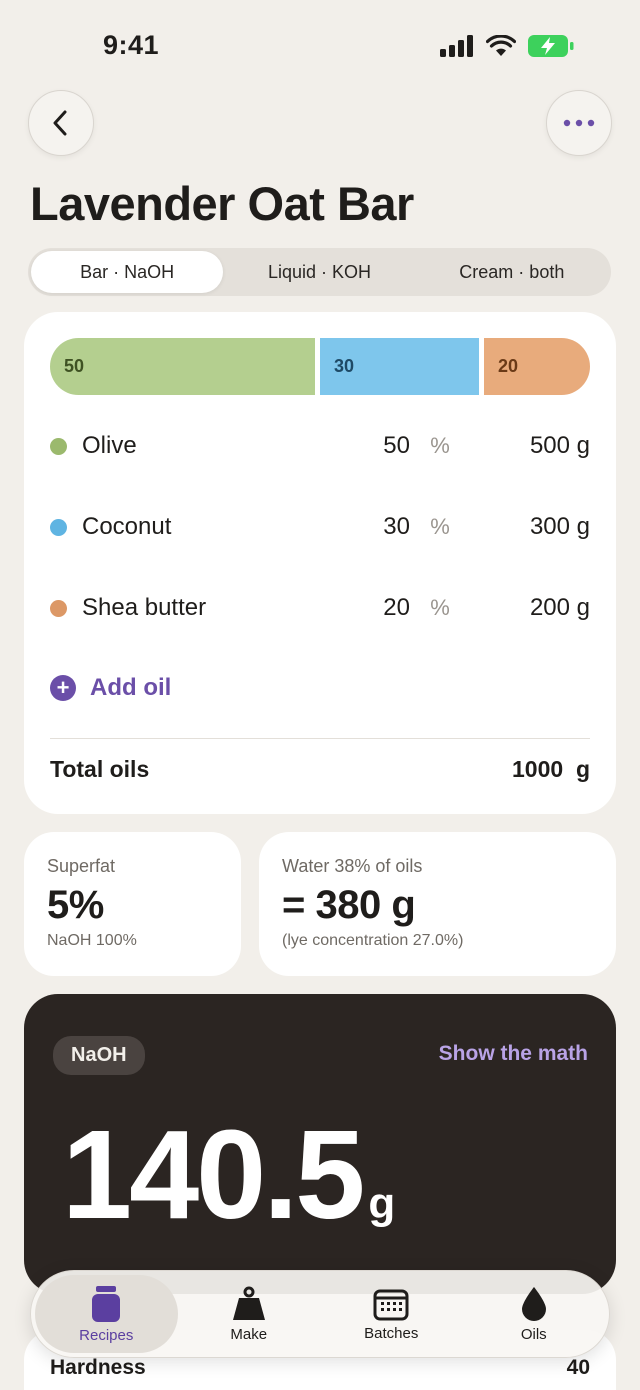 This screenshot has height=1390, width=640. What do you see at coordinates (63, 688) in the screenshot?
I see `plus-icon: +` at bounding box center [63, 688].